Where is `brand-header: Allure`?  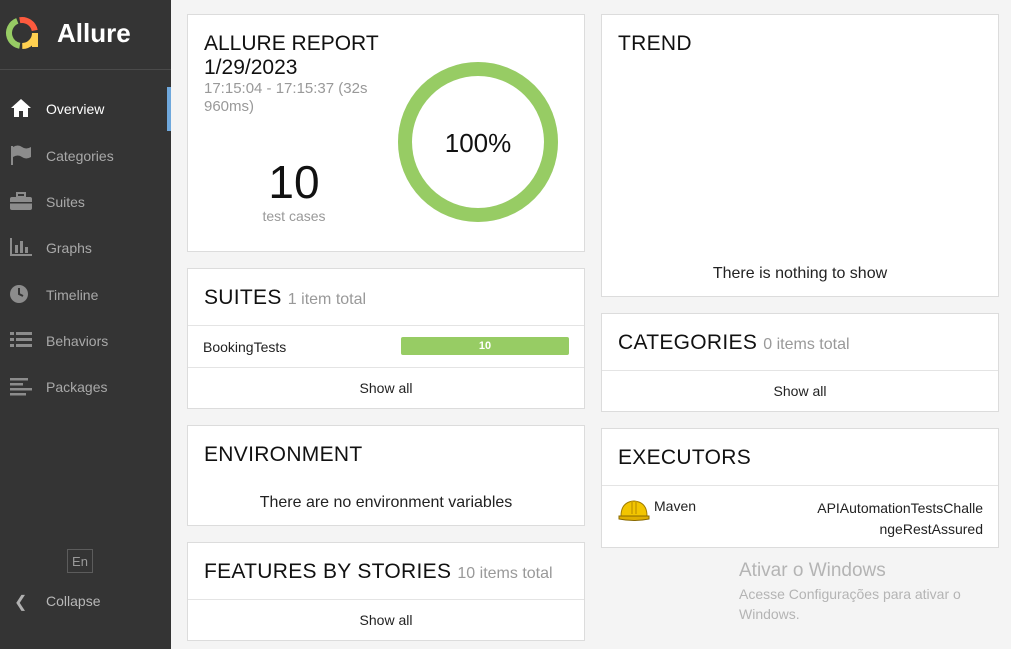 brand-header: Allure is located at coordinates (85, 35).